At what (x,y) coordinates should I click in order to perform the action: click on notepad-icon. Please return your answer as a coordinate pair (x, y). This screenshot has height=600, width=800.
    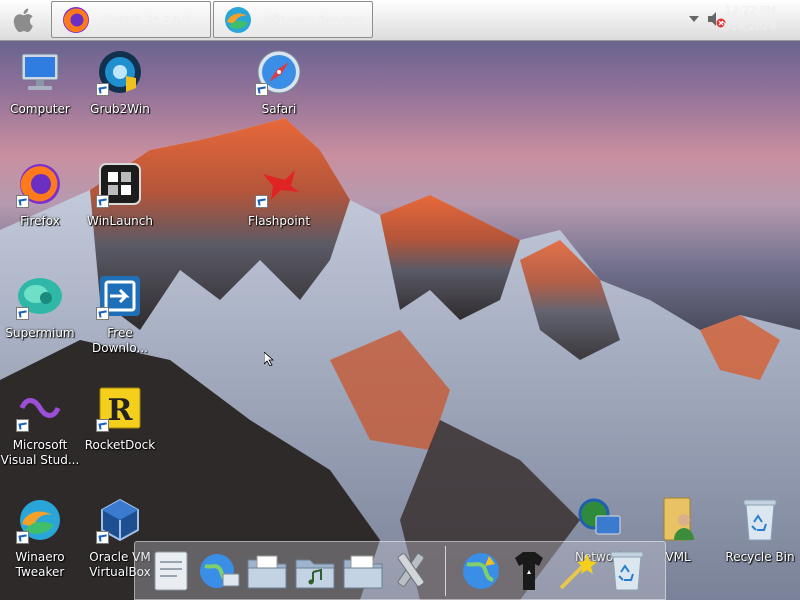
    Looking at the image, I should click on (171, 571).